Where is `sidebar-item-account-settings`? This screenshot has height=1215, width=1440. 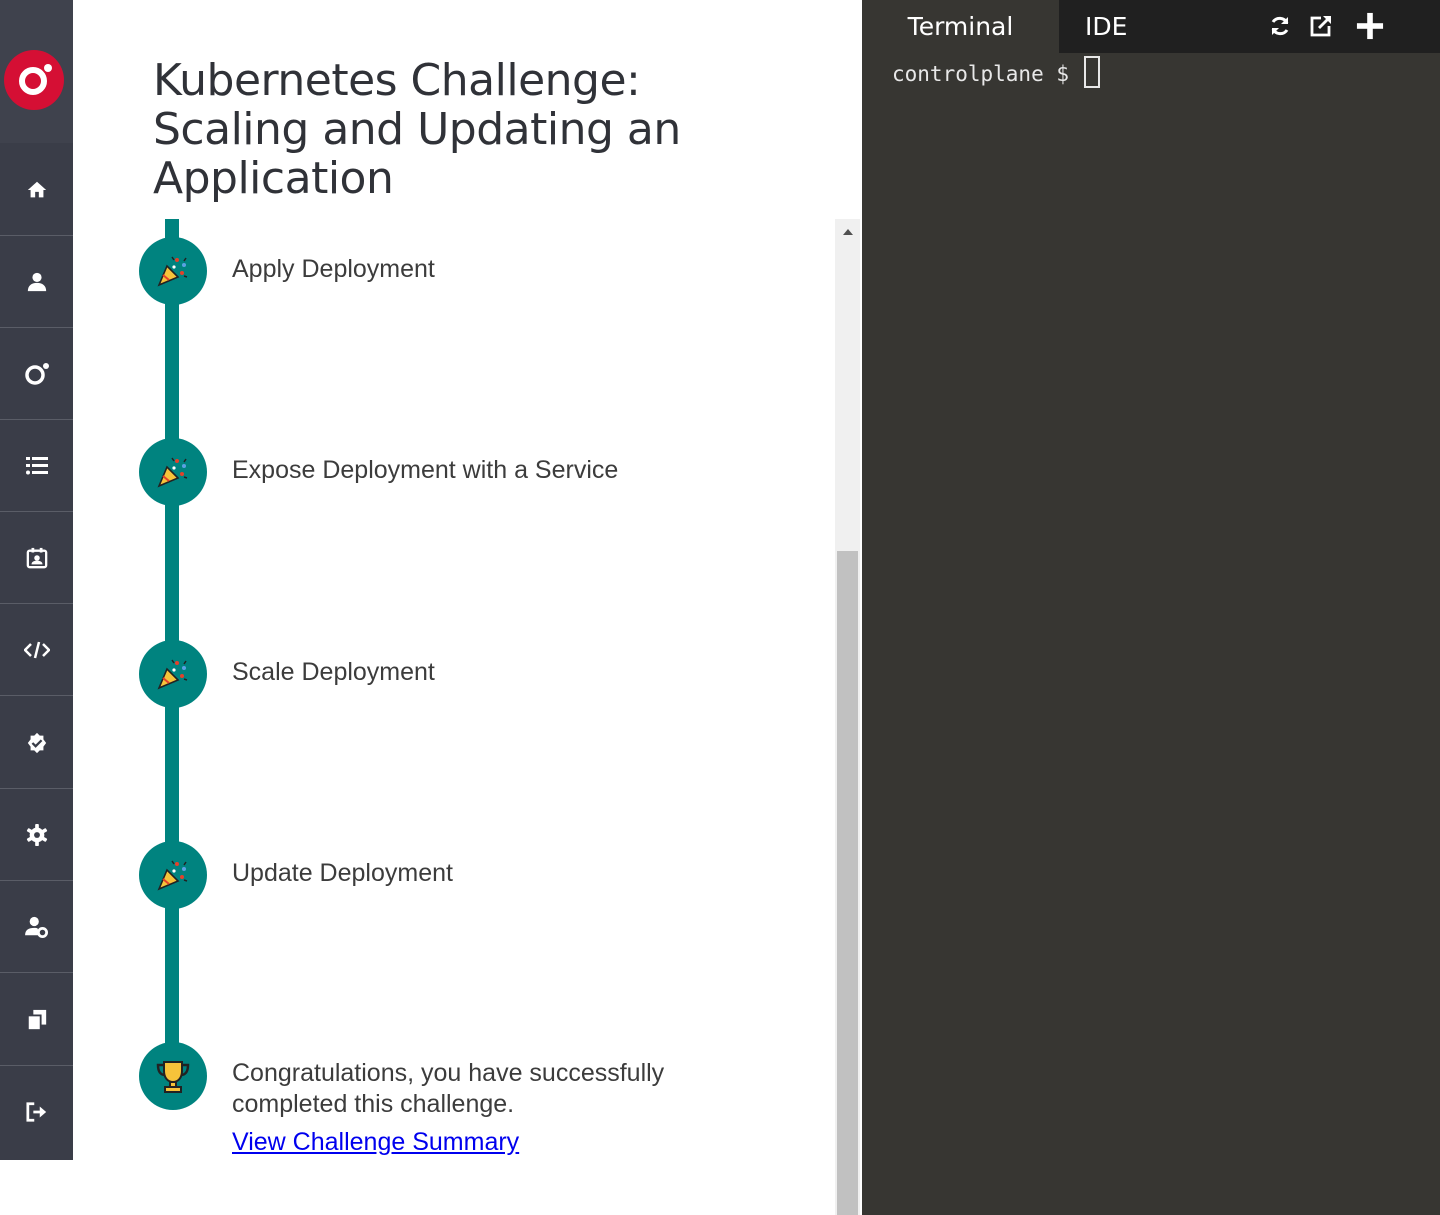
sidebar-item-account-settings is located at coordinates (36, 927).